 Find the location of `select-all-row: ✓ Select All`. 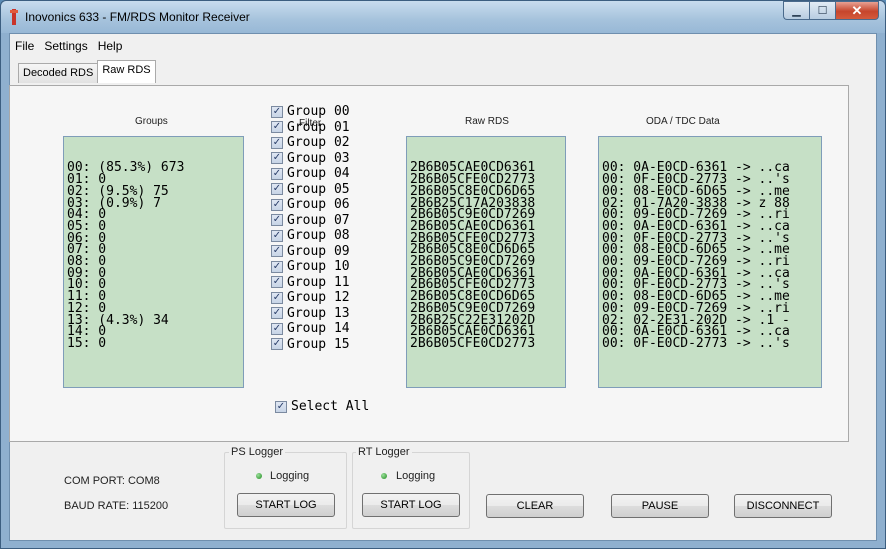

select-all-row: ✓ Select All is located at coordinates (322, 407).